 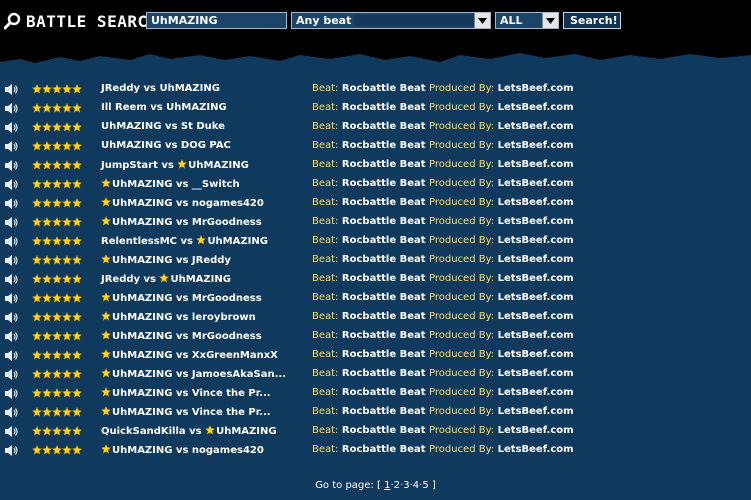 I want to click on filter-select: ALL, so click(x=527, y=20).